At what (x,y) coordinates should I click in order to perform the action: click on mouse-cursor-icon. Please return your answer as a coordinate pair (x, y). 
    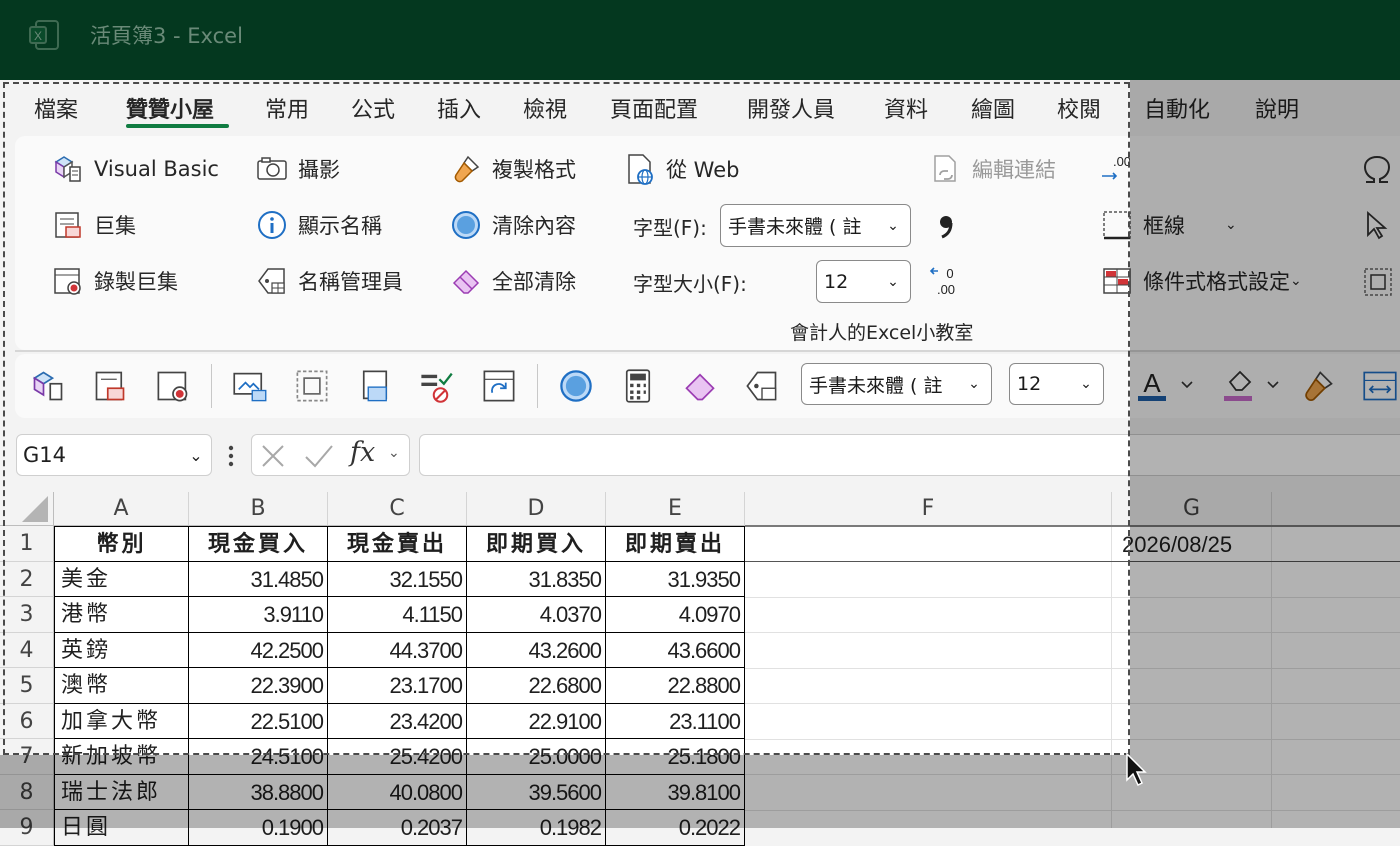
    Looking at the image, I should click on (1136, 769).